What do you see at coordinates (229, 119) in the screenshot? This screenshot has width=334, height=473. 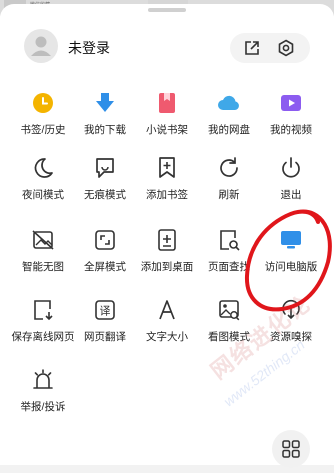 I see `menu-item-cloud-drive: 我的网盘` at bounding box center [229, 119].